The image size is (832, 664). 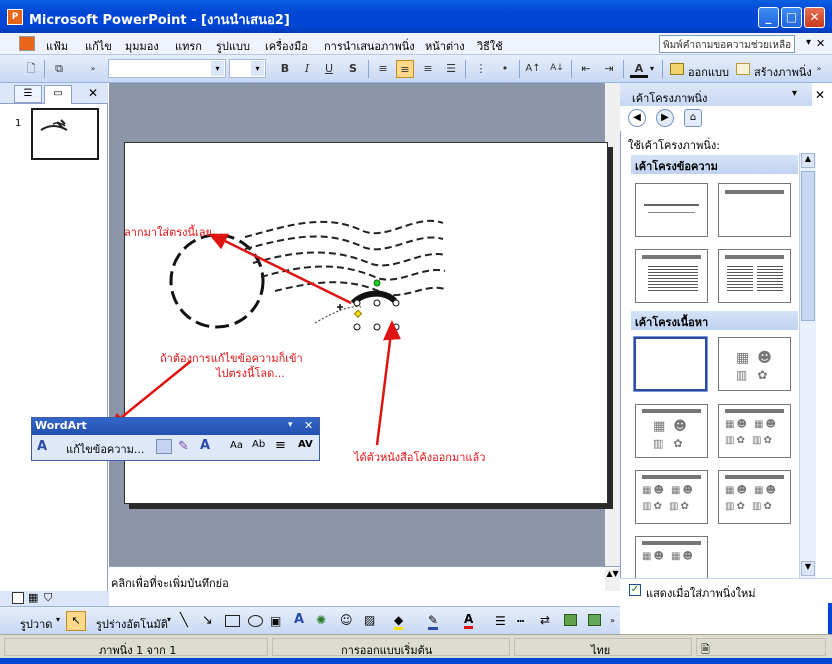 I want to click on select-pointer-icon: ↖, so click(x=76, y=621).